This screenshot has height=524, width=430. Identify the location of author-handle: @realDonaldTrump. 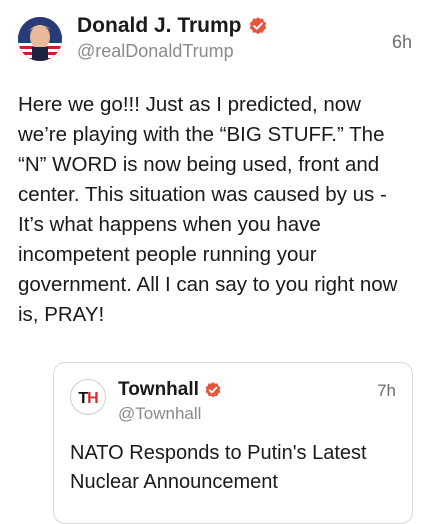
(155, 51).